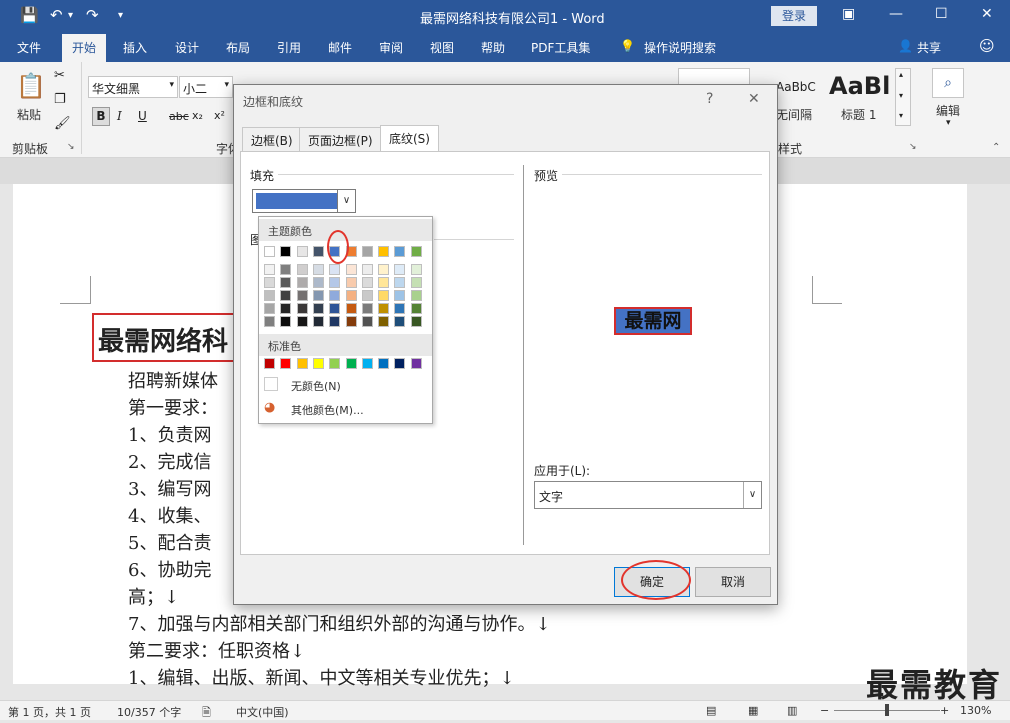 This screenshot has width=1010, height=723. What do you see at coordinates (858, 114) in the screenshot?
I see `style-heading1-label: 标题 1` at bounding box center [858, 114].